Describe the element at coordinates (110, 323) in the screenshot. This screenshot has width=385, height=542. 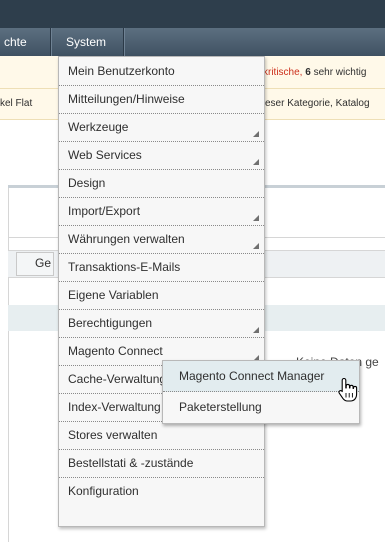
I see `menu-item-label: Berechtigungen` at that location.